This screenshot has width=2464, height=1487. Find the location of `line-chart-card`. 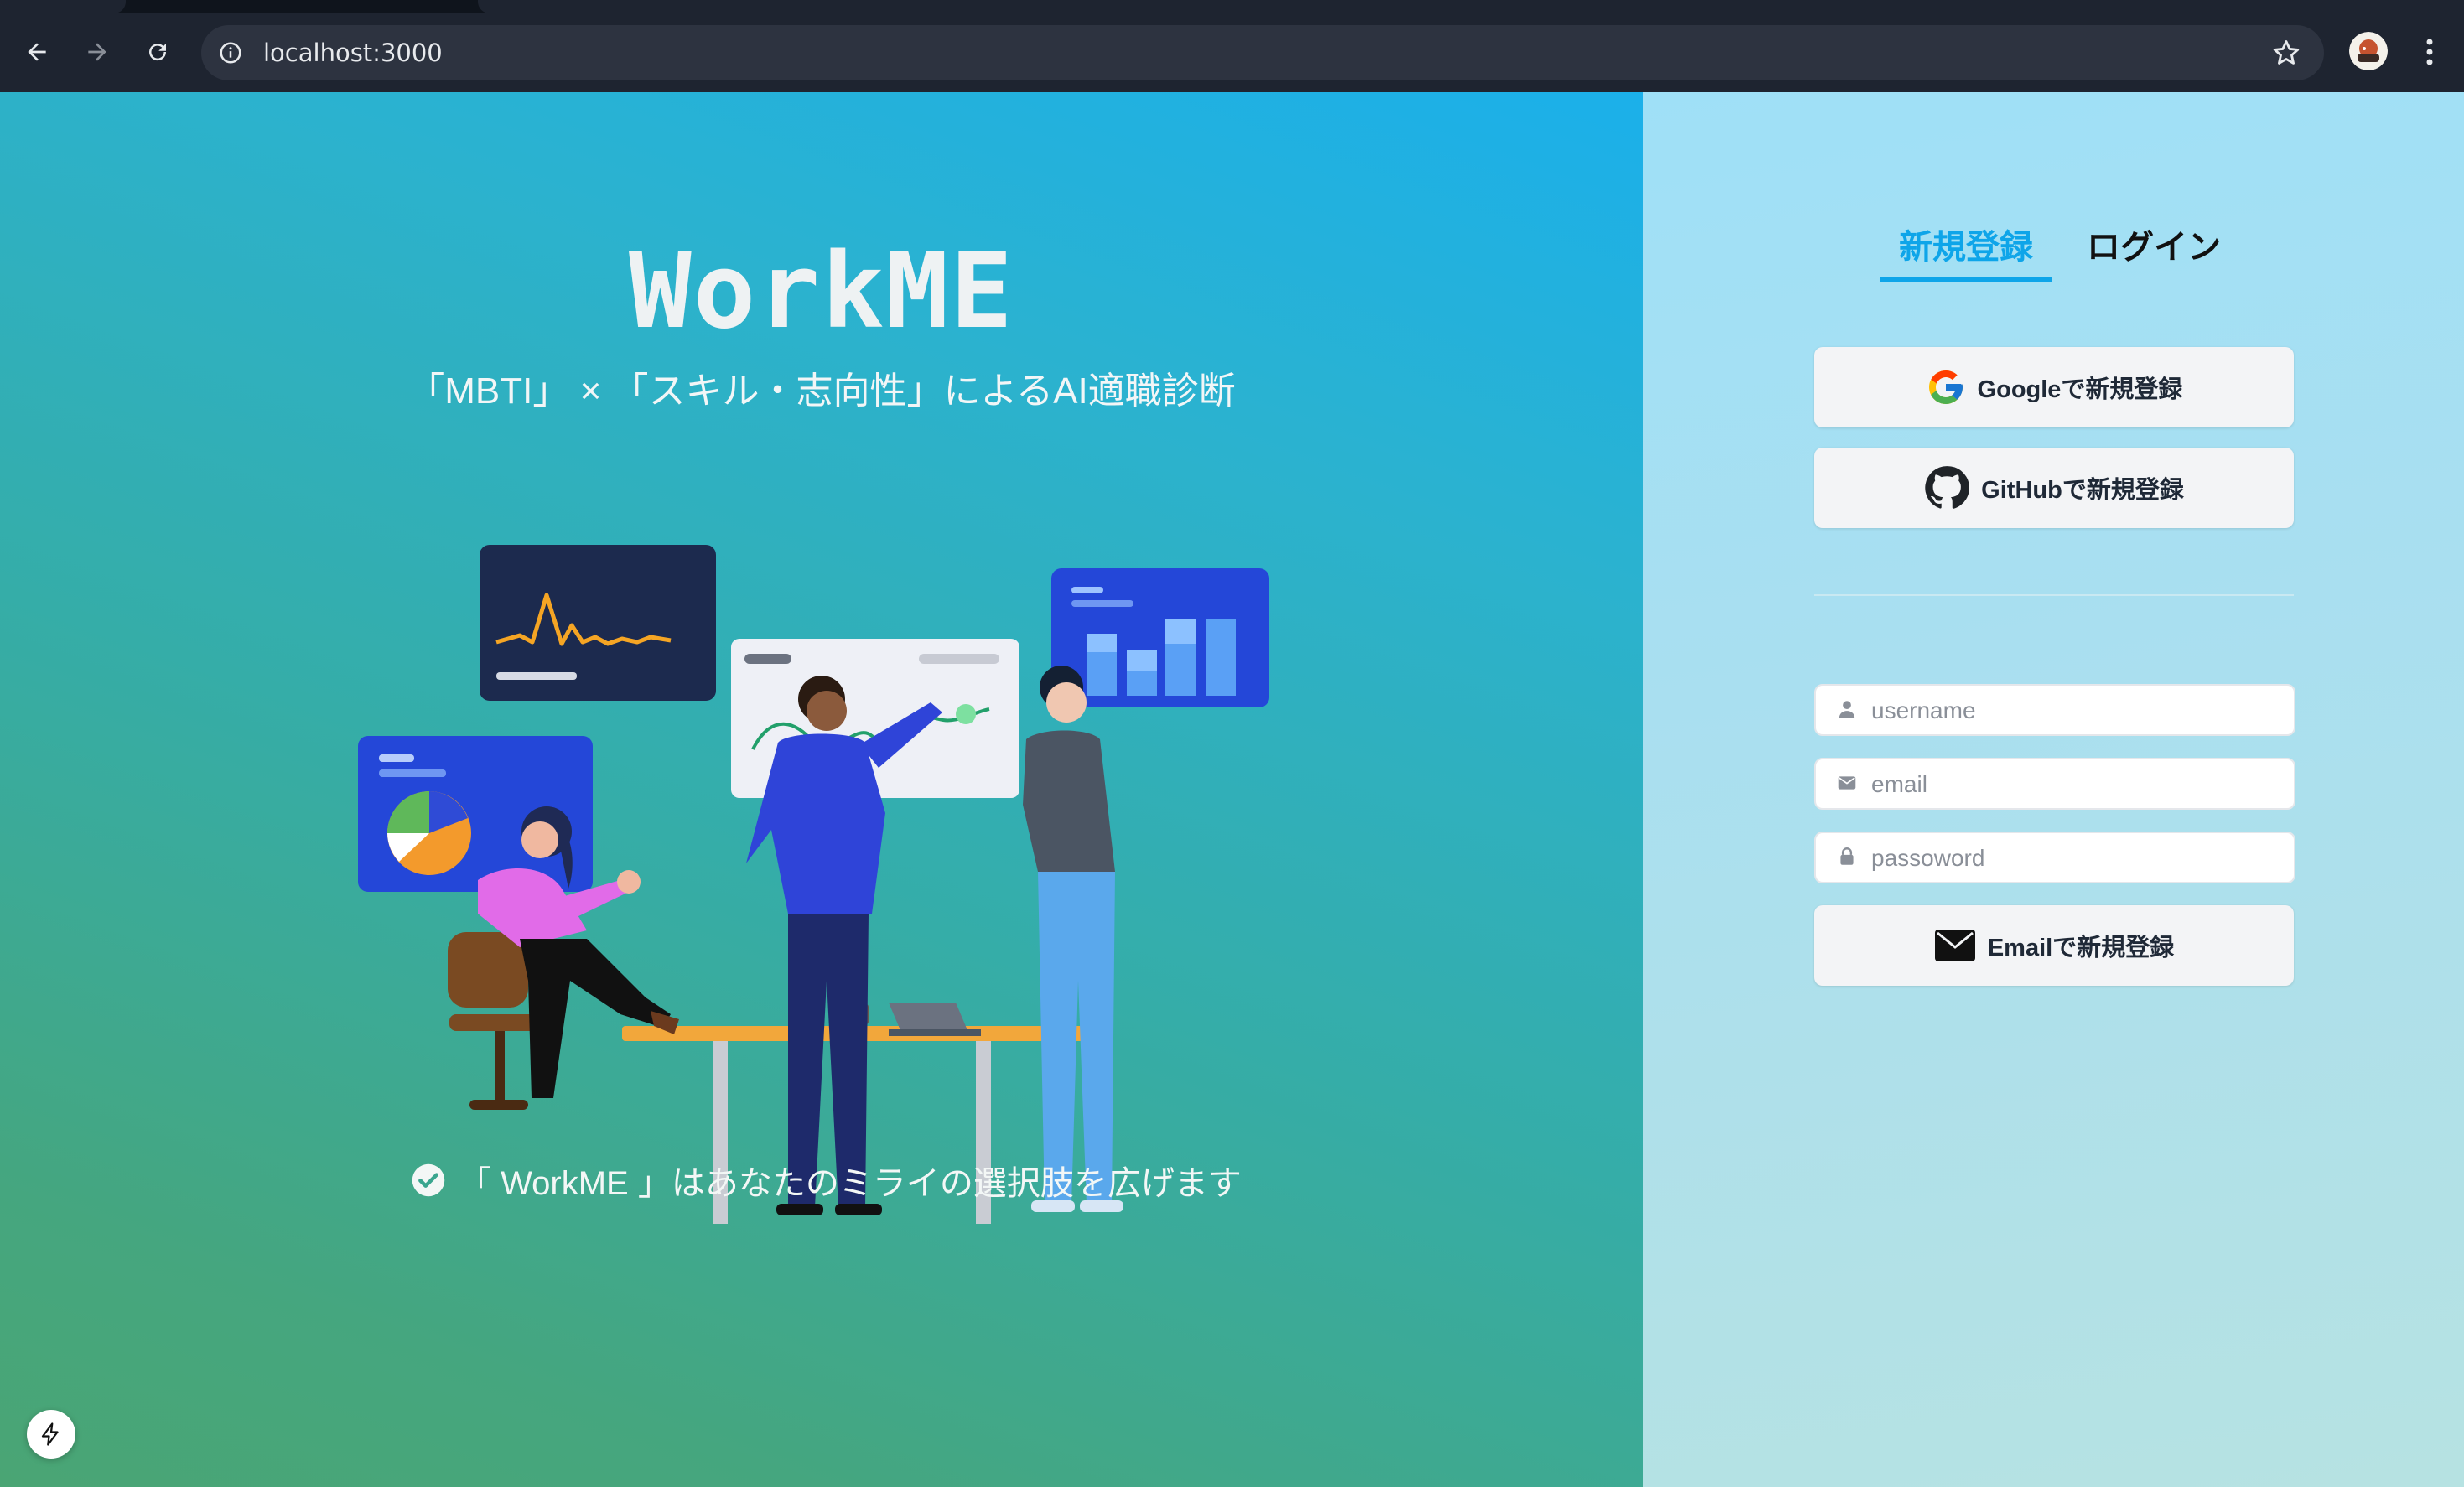

line-chart-card is located at coordinates (598, 623).